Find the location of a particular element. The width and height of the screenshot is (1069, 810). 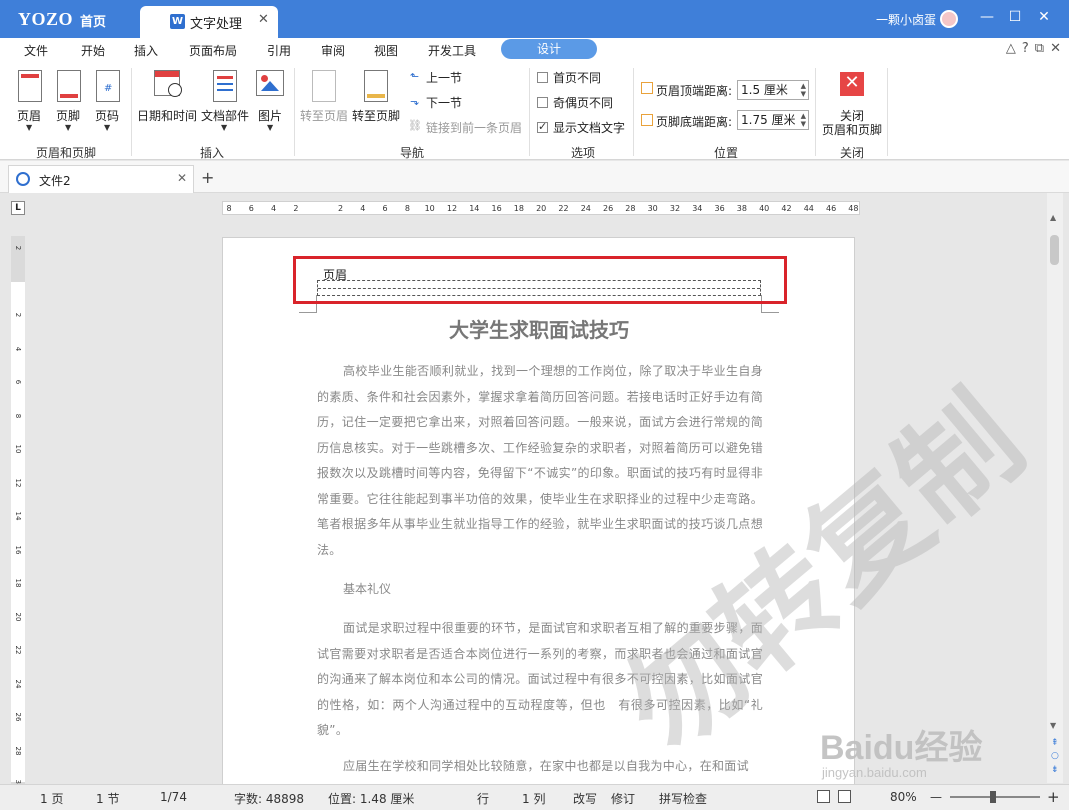

zoom-level: 80% is located at coordinates (903, 797).